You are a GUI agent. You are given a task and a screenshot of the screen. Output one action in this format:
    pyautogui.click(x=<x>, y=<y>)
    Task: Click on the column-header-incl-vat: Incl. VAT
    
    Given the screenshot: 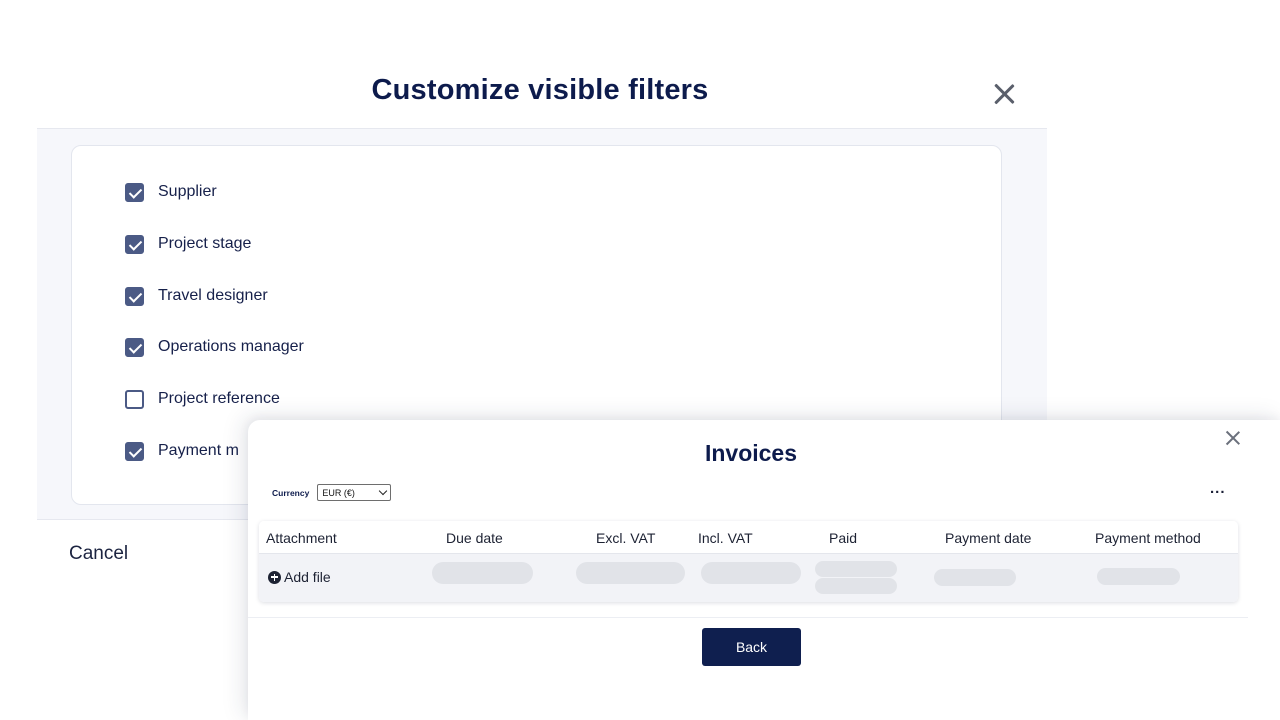 What is the action you would take?
    pyautogui.click(x=725, y=538)
    